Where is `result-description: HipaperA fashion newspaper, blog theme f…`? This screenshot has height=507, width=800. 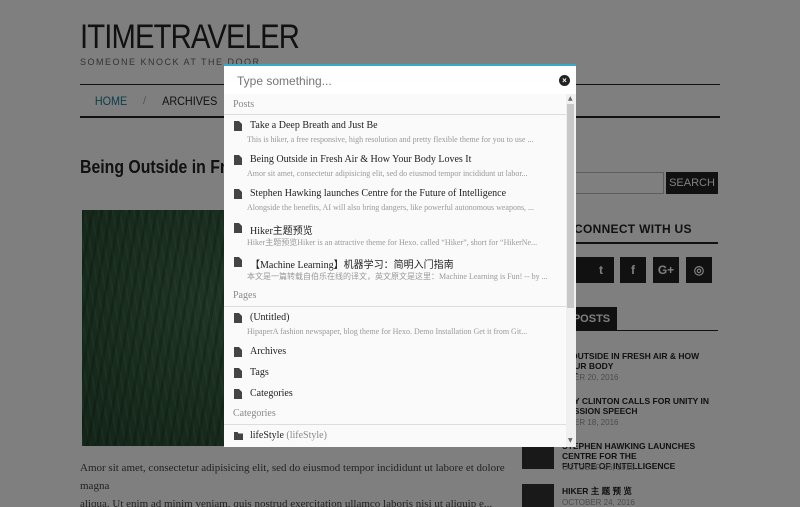 result-description: HipaperA fashion newspaper, blog theme f… is located at coordinates (387, 331).